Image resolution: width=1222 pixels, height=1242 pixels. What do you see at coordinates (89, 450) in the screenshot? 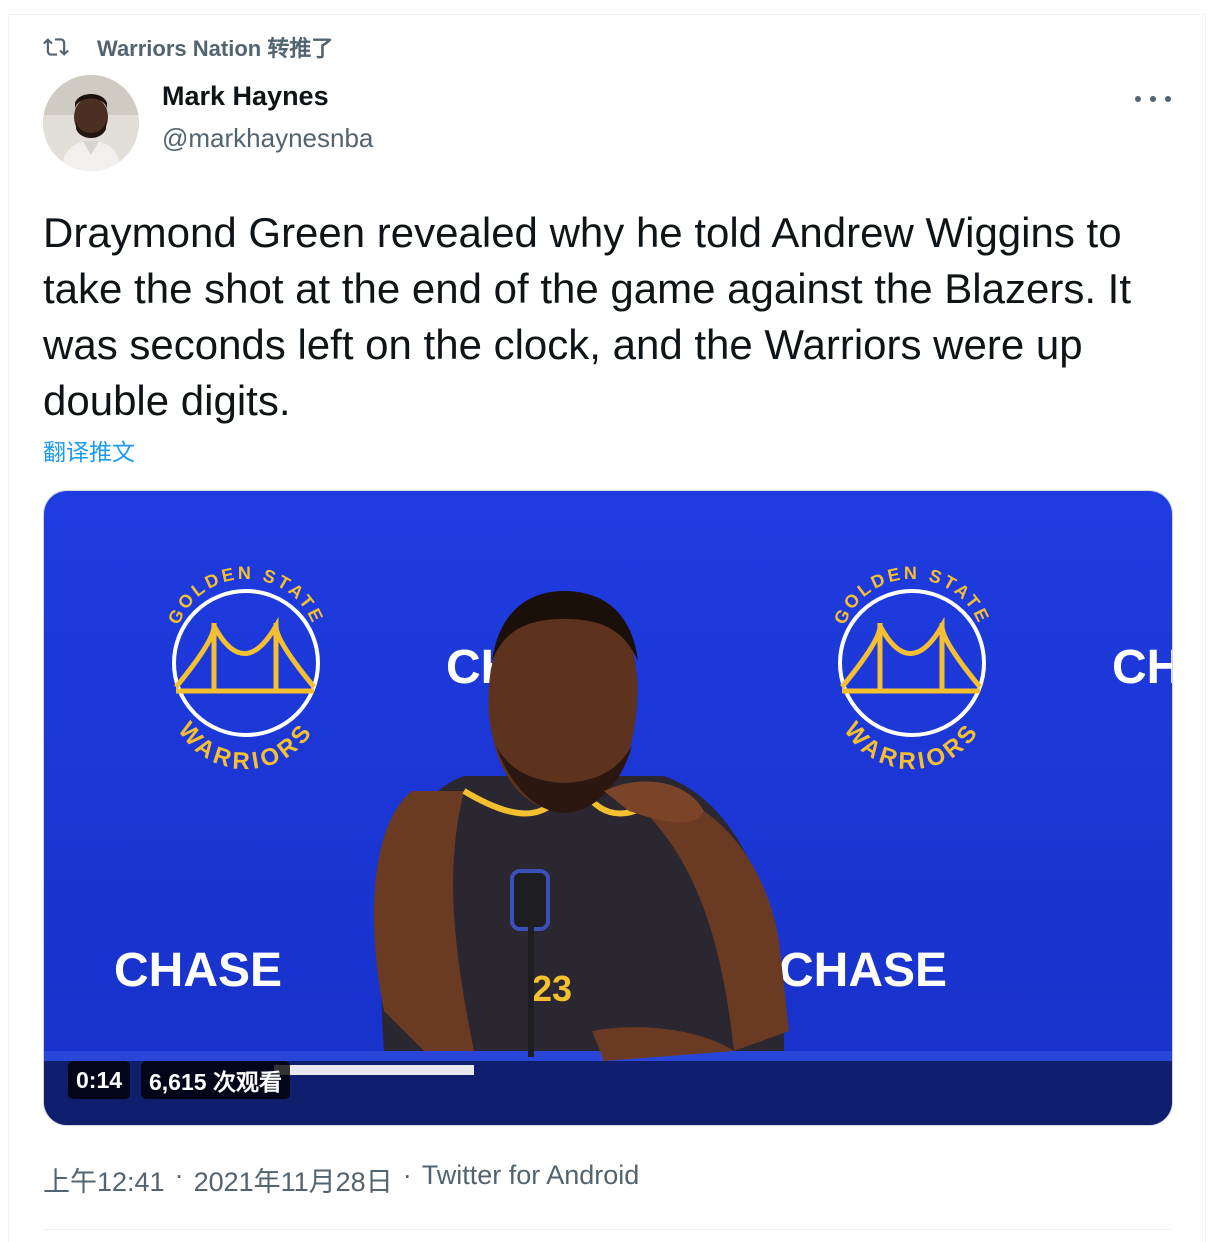
I see `translate-tweet-link: 翻译推文` at bounding box center [89, 450].